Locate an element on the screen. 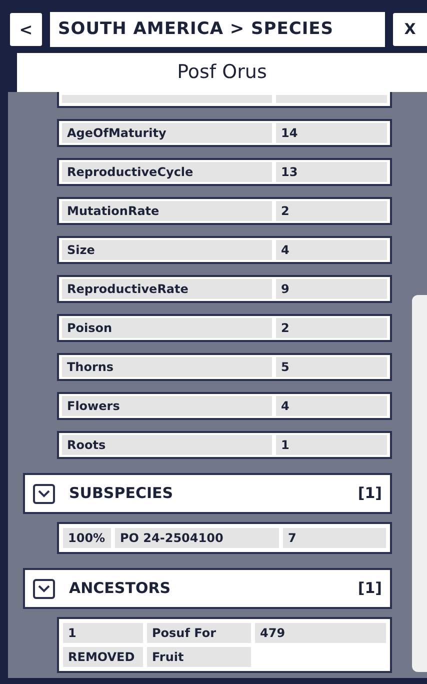 The image size is (427, 684). section-title: ANCESTORS is located at coordinates (120, 589).